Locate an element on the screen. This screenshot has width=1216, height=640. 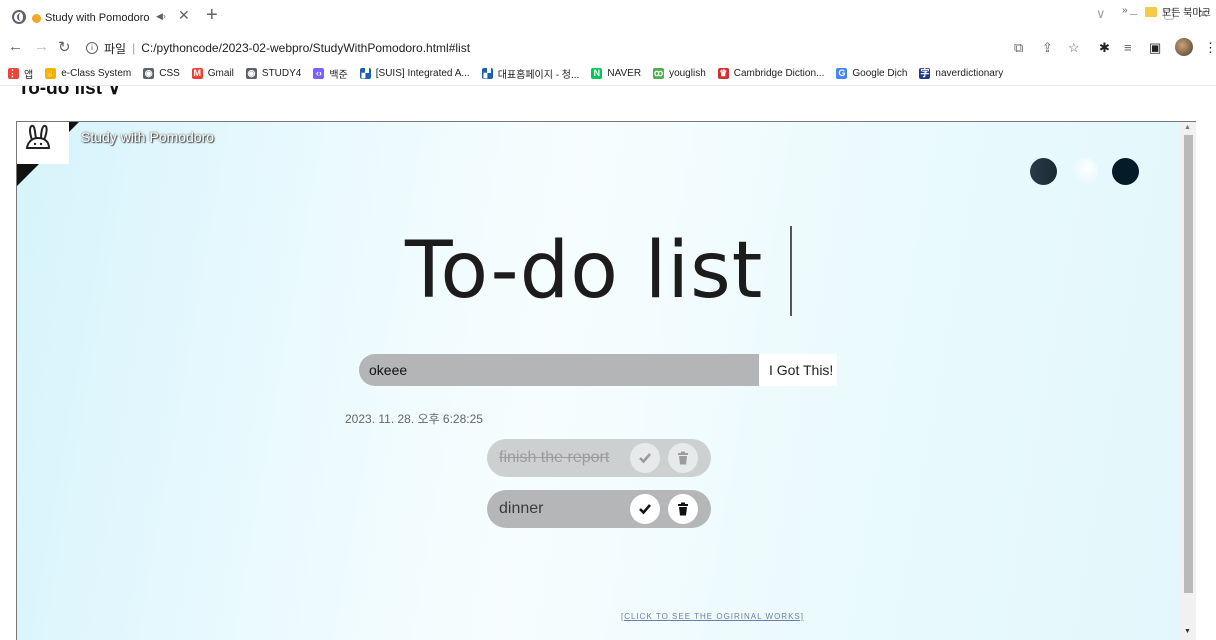
apps-grid-icon: ⋮⋮ is located at coordinates (17, 73).